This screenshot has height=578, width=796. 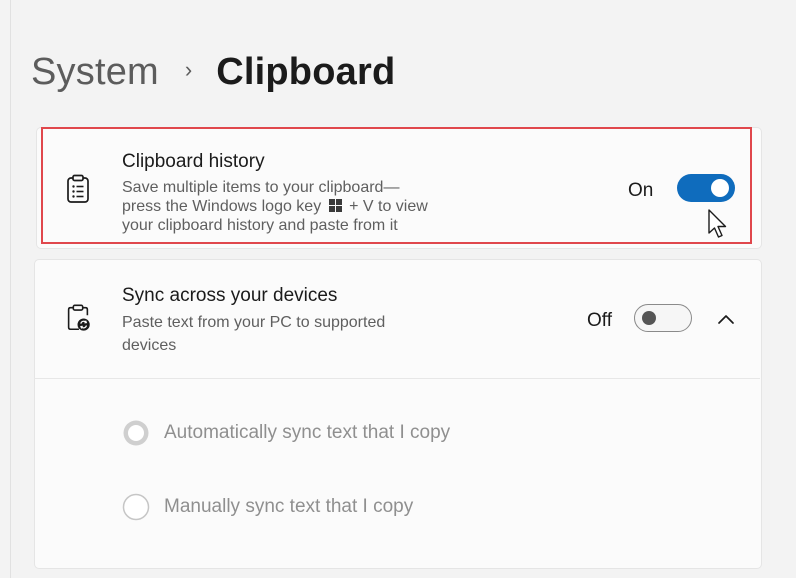 What do you see at coordinates (136, 507) in the screenshot?
I see `manual-sync-radio` at bounding box center [136, 507].